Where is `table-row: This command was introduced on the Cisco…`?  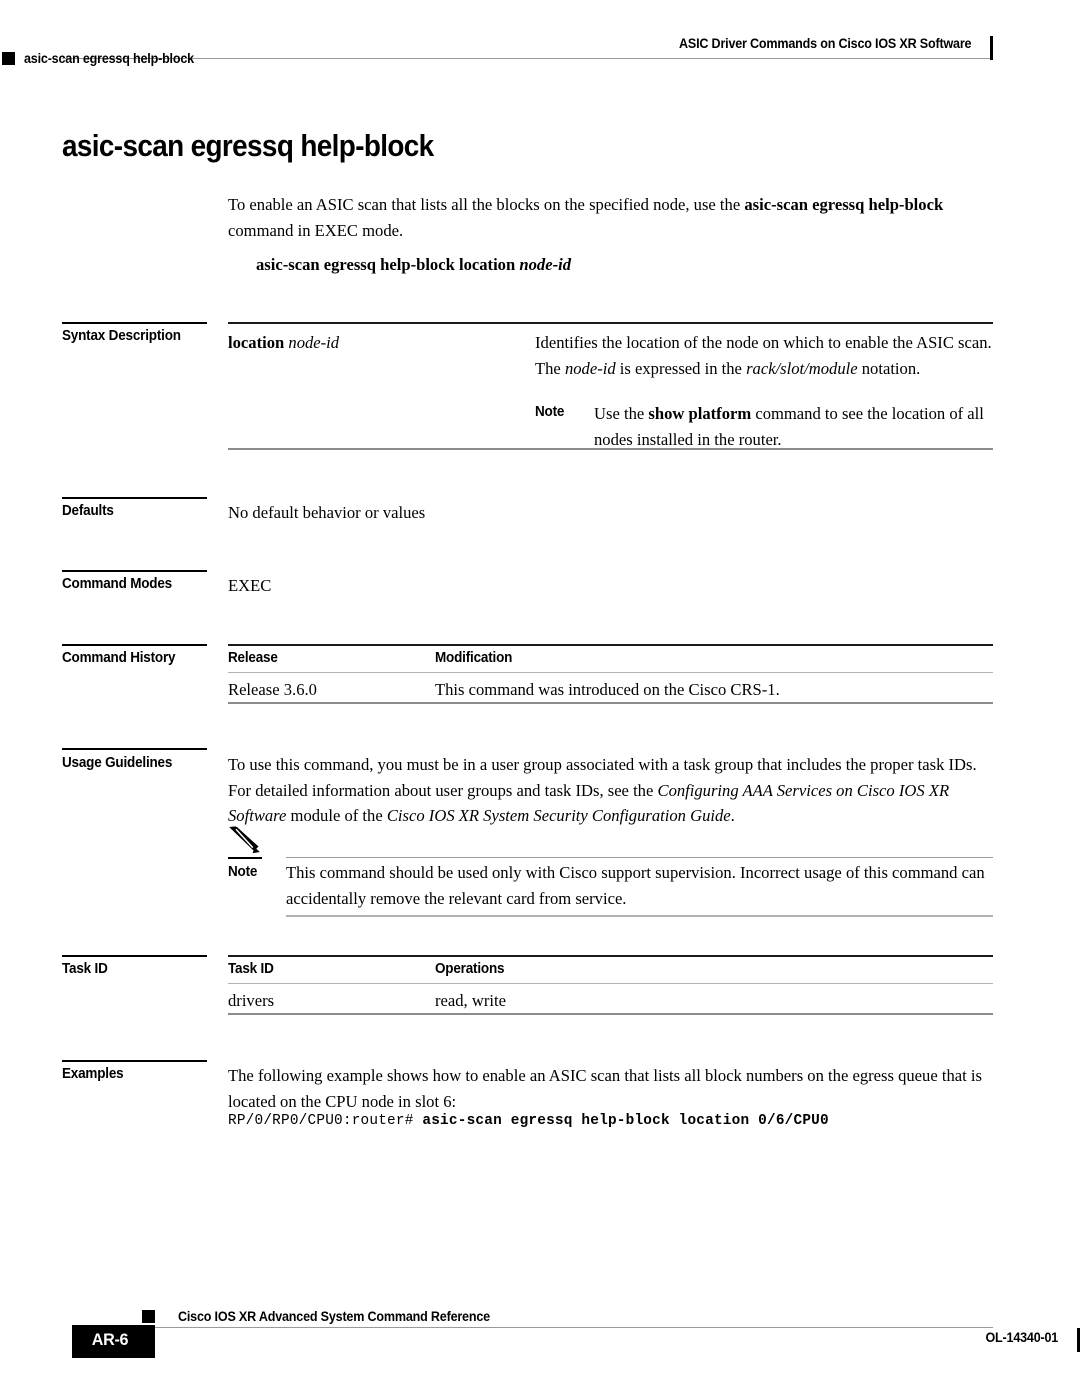
table-row: This command was introduced on the Cisco… is located at coordinates (607, 689).